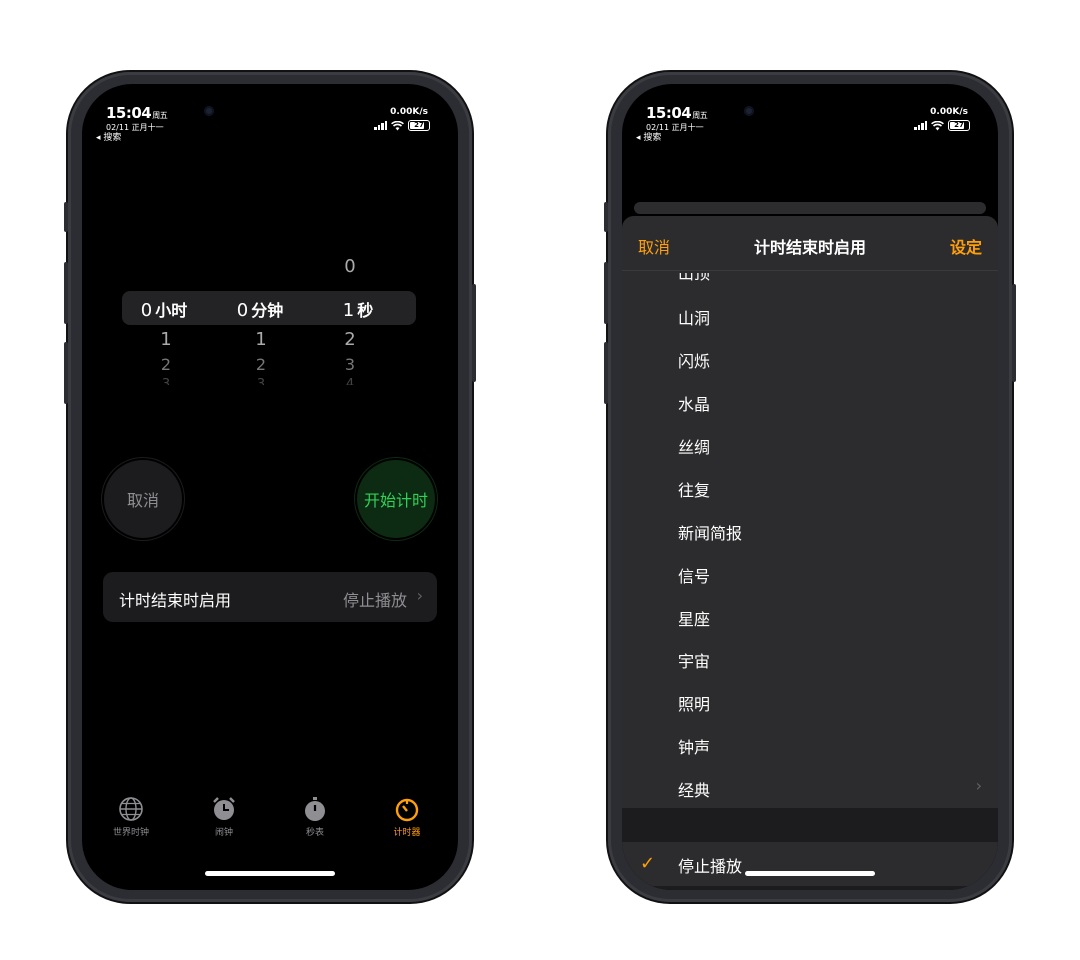 The image size is (1080, 960). I want to click on tab-timer-label: 计时器, so click(407, 833).